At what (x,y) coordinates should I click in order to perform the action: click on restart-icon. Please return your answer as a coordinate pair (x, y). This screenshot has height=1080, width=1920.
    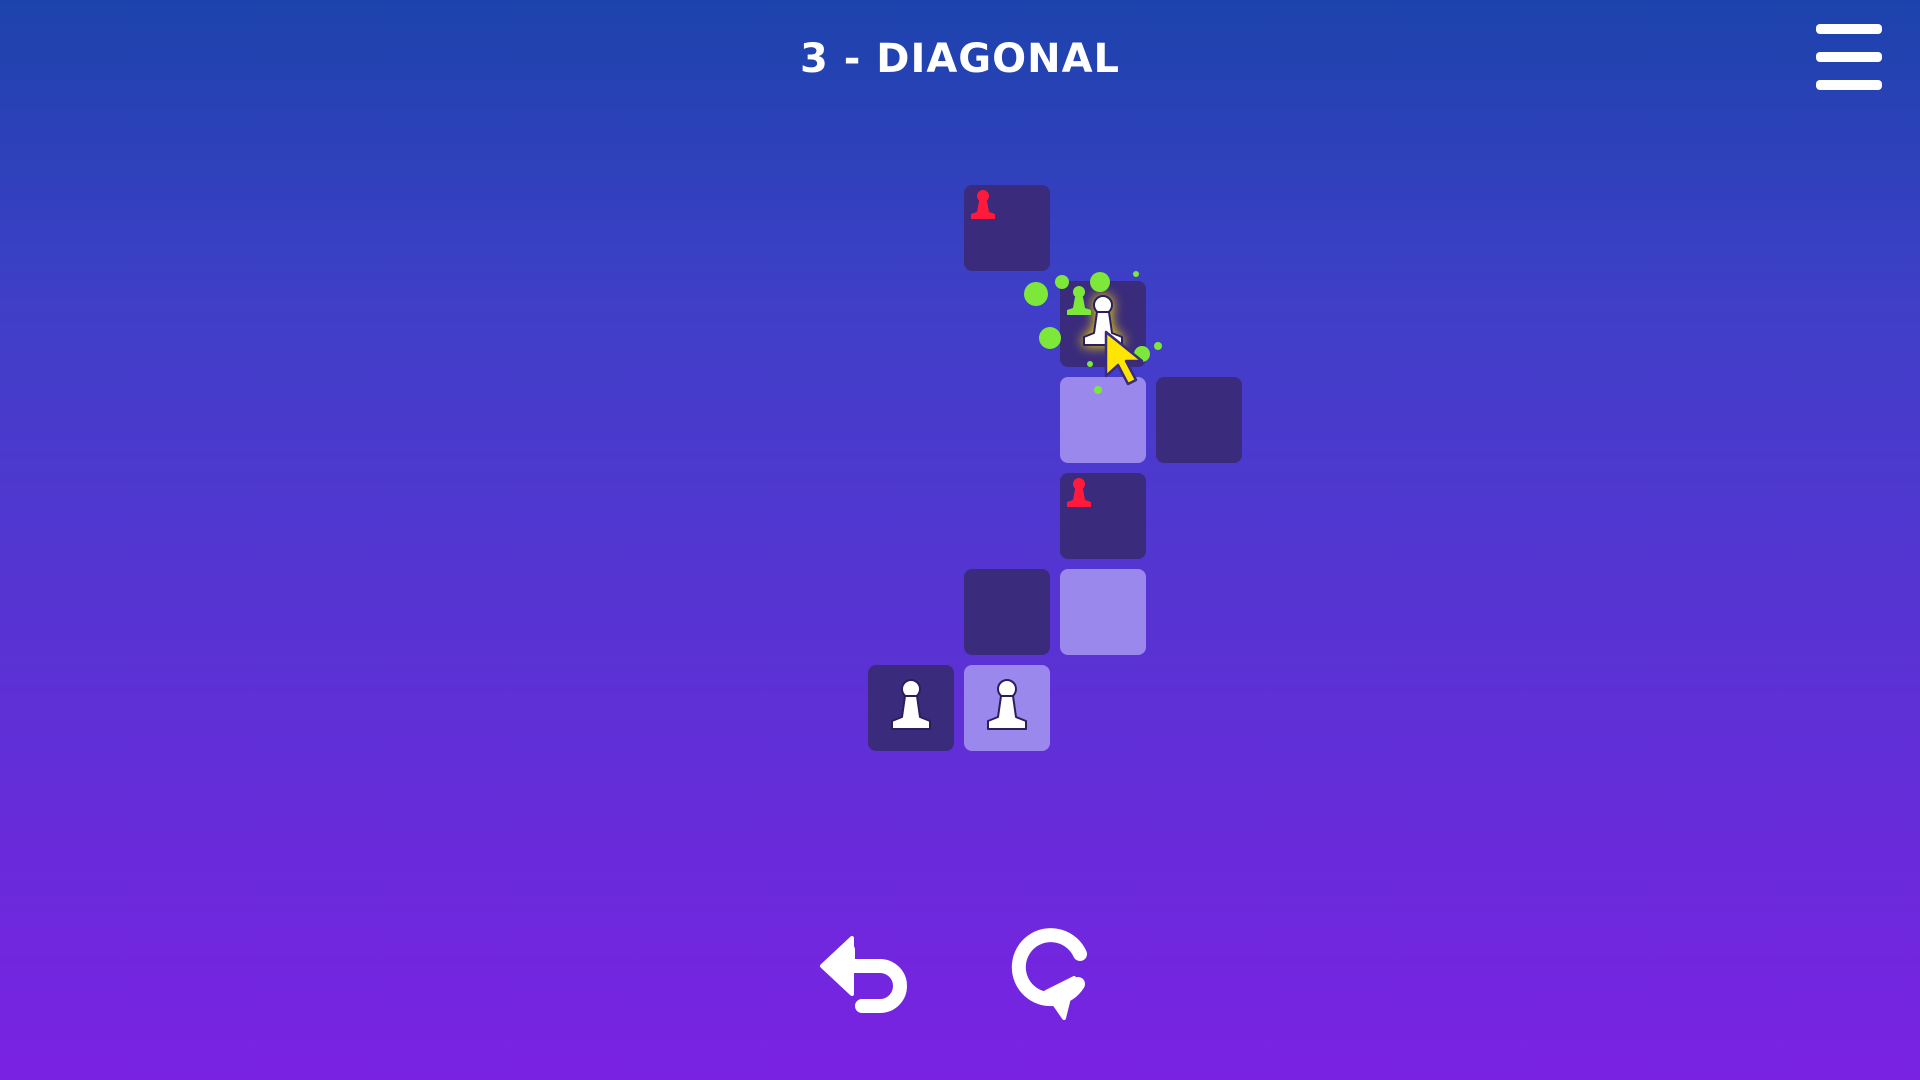
    Looking at the image, I should click on (1053, 972).